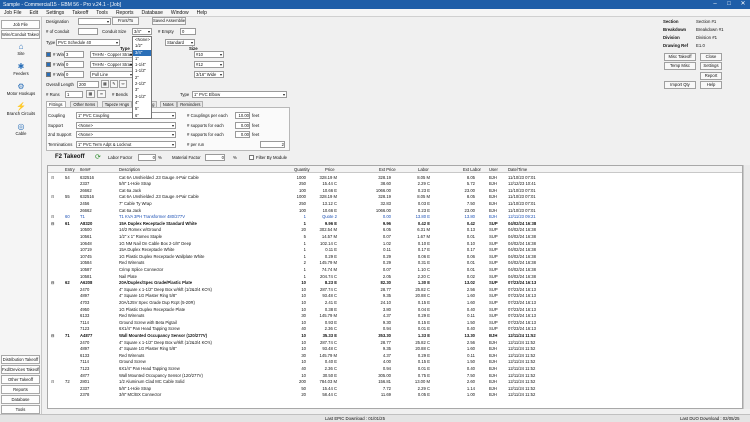 The image size is (750, 422). Describe the element at coordinates (272, 144) in the screenshot. I see `per-run-input: 2` at that location.